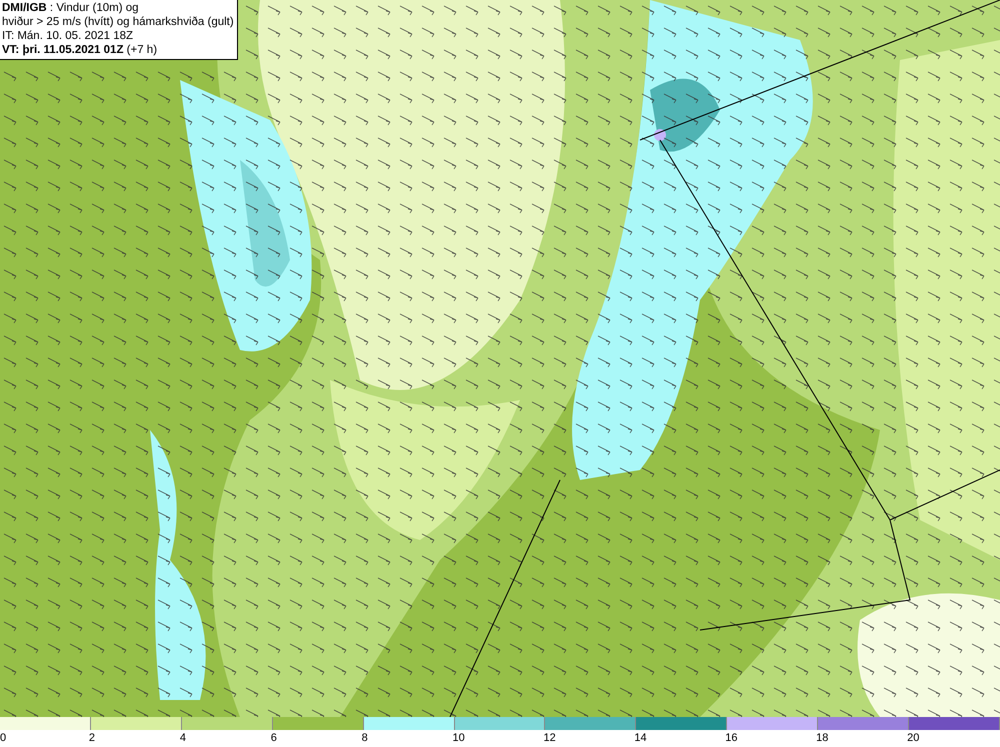 This screenshot has height=747, width=1000. Describe the element at coordinates (118, 22) in the screenshot. I see `title-line: hviður > 25 m/s (hvítt) og hámarkshviða (gult)` at that location.